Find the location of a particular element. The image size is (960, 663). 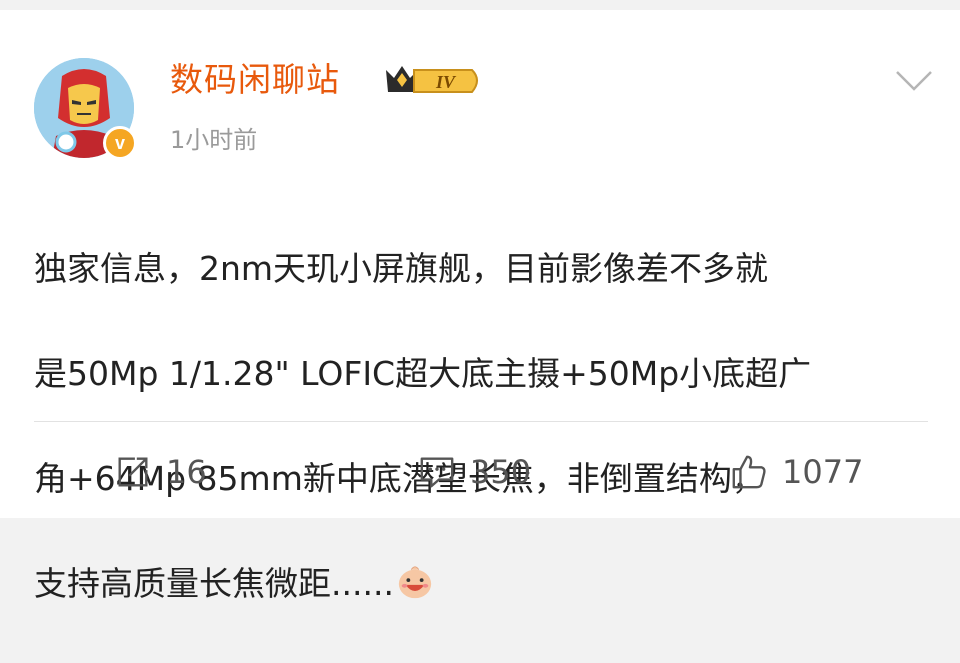

like-button: 1077 is located at coordinates (796, 472).